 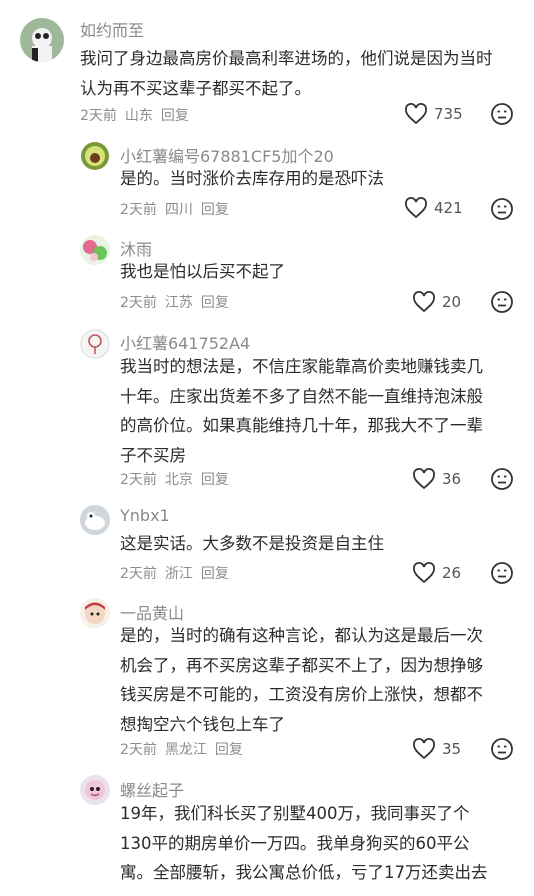 I want to click on like-button: 735, so click(x=433, y=114).